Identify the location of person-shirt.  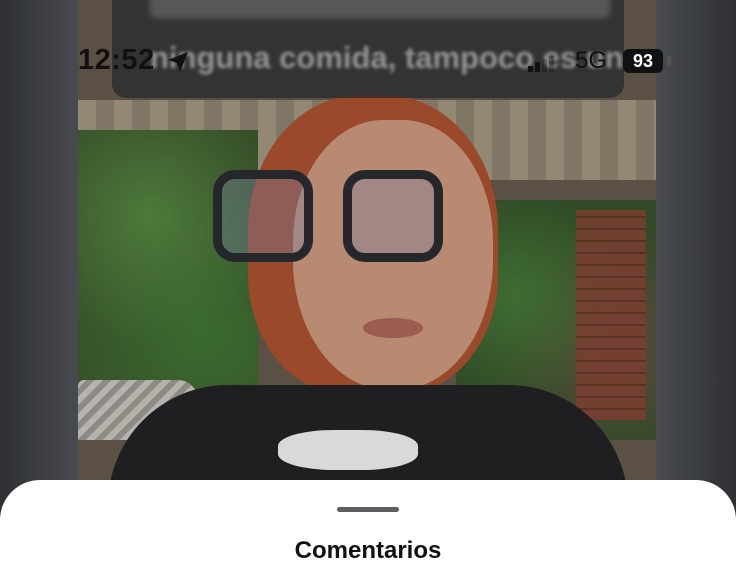
(348, 450).